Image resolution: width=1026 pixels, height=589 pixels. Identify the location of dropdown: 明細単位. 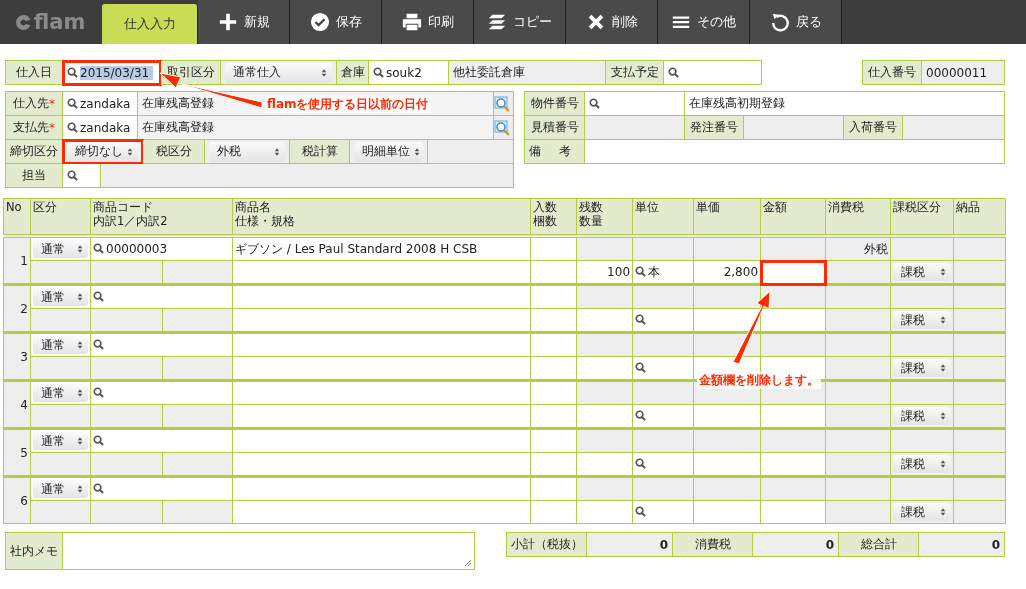
(388, 151).